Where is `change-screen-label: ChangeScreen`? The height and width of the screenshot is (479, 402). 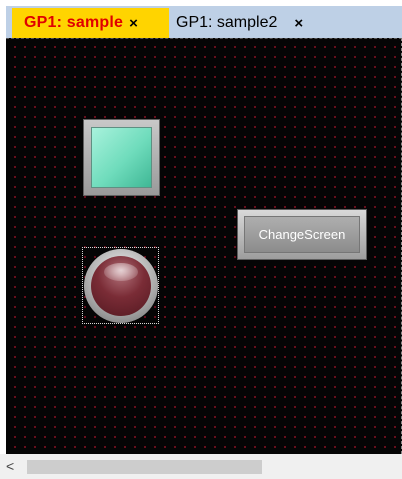
change-screen-label: ChangeScreen is located at coordinates (302, 234).